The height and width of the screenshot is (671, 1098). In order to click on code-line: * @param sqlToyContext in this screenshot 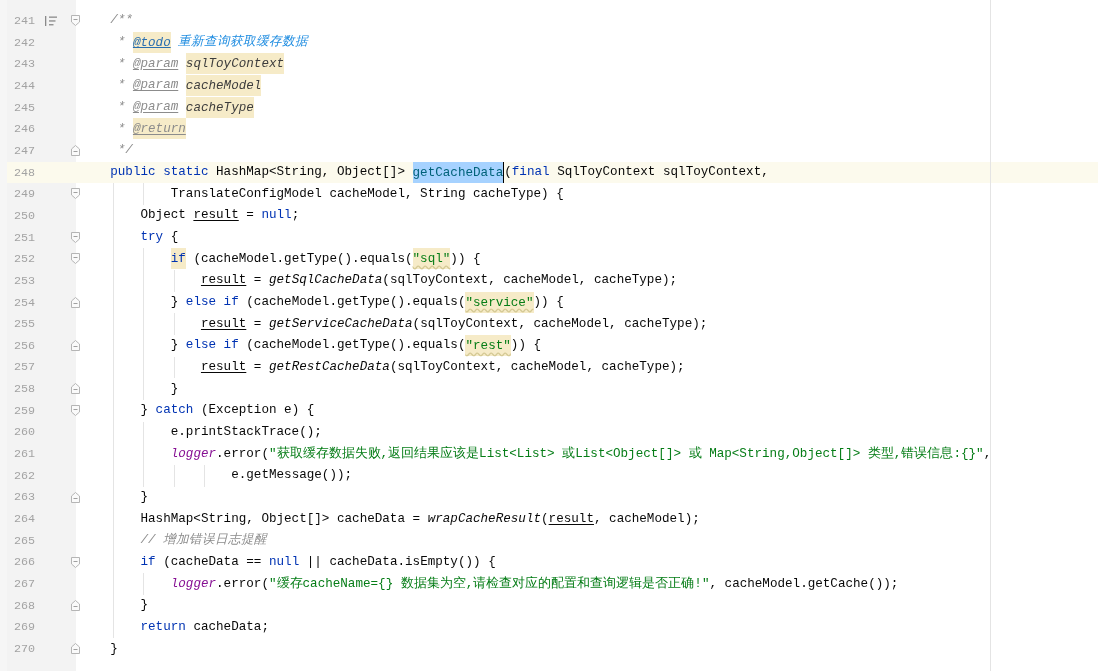, I will do `click(201, 64)`.